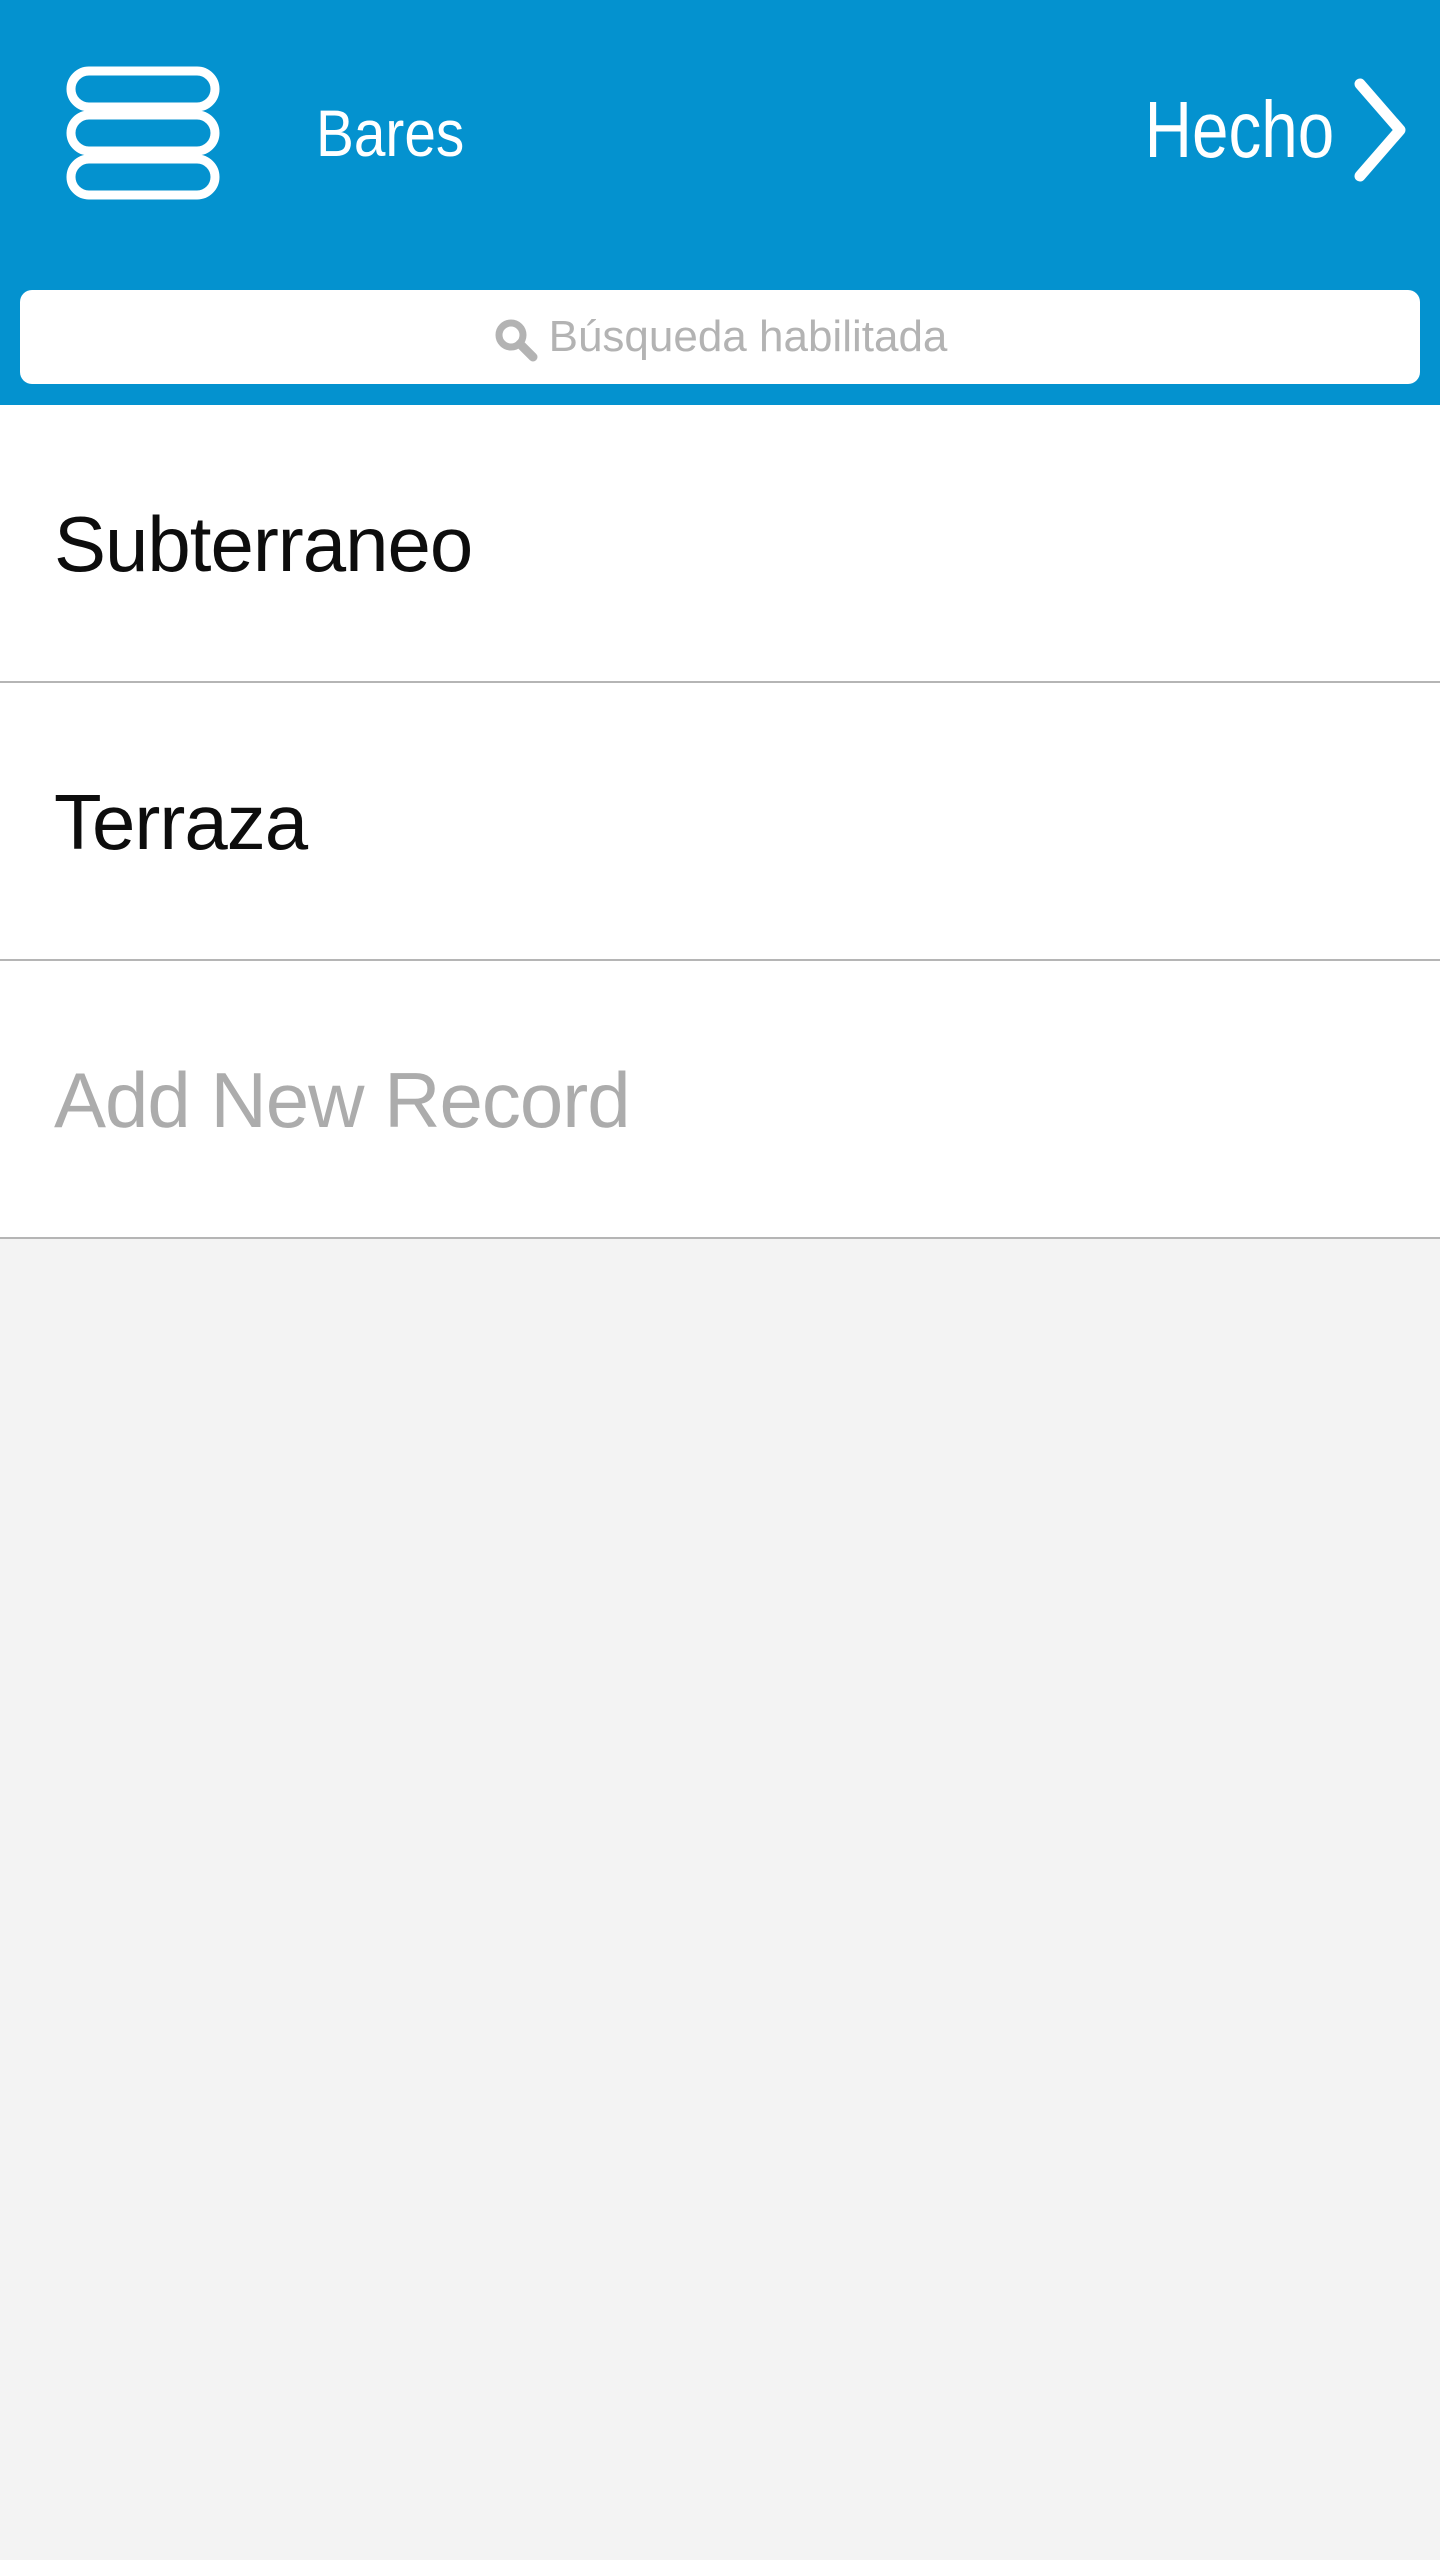 The height and width of the screenshot is (2560, 1440). I want to click on search-input: Búsqueda habilitada, so click(720, 337).